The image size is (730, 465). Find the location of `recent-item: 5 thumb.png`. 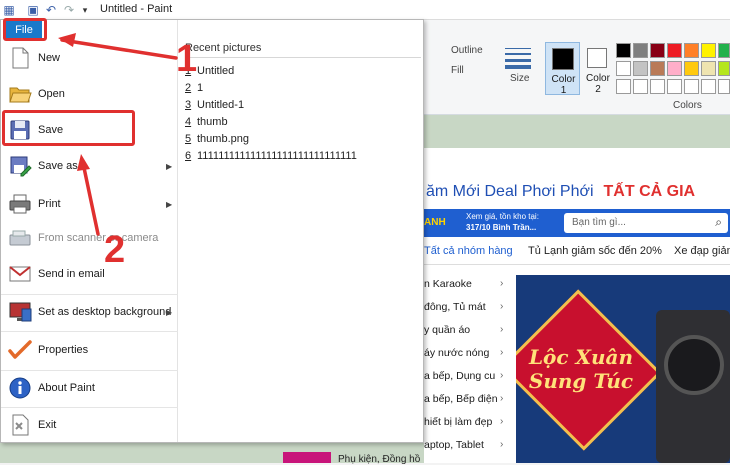

recent-item: 5 thumb.png is located at coordinates (217, 139).